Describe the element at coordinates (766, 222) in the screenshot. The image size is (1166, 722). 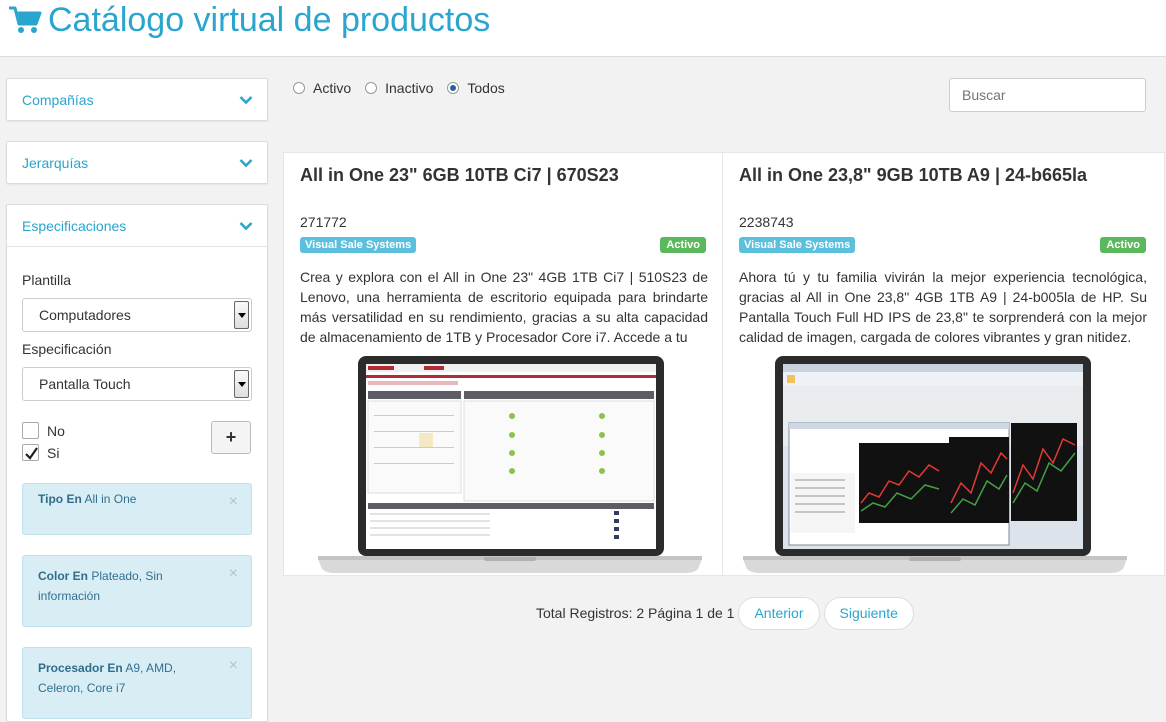
I see `product-code: 2238743` at that location.